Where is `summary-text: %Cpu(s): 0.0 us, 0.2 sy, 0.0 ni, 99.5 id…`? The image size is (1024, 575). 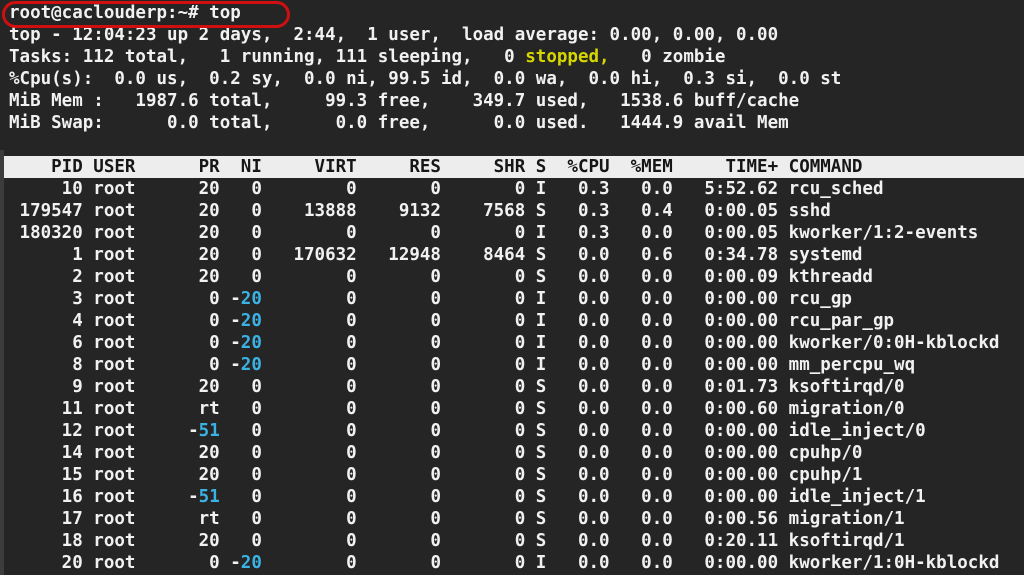 summary-text: %Cpu(s): 0.0 us, 0.2 sy, 0.0 ni, 99.5 id… is located at coordinates (425, 79).